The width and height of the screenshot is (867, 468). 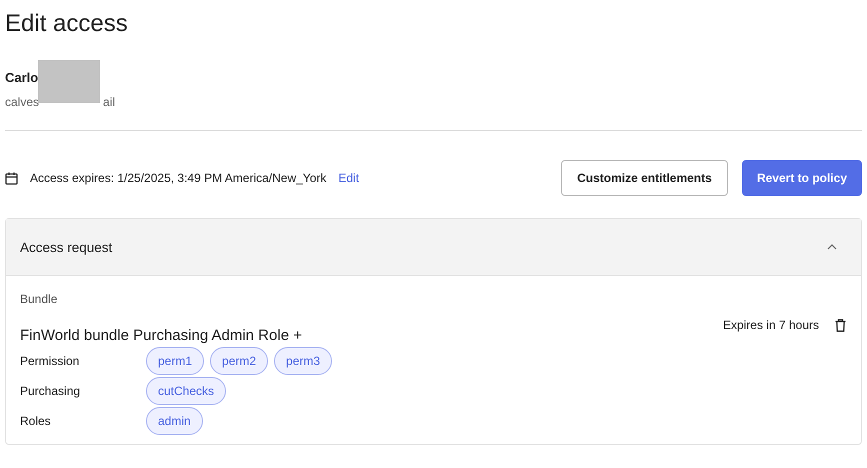 What do you see at coordinates (178, 178) in the screenshot?
I see `expiry-text: Access expires: 1/25/2025, 3:49 PM America/New_York` at bounding box center [178, 178].